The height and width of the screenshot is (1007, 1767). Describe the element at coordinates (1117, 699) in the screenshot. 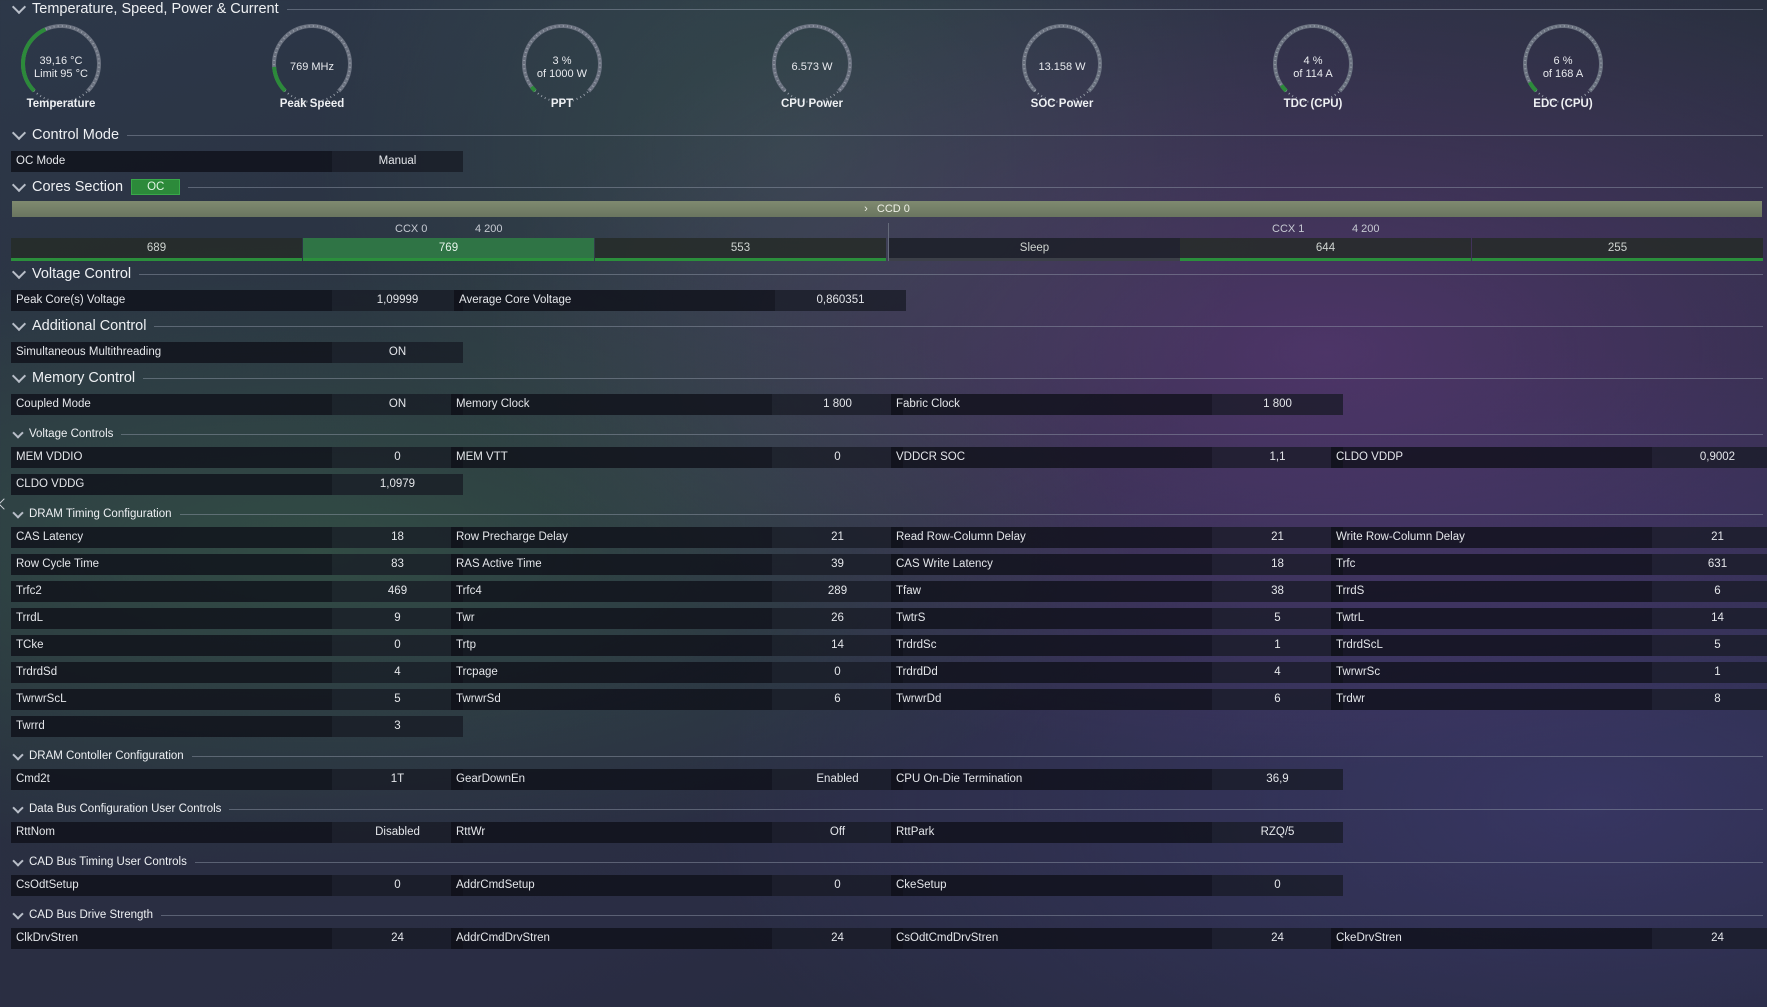

I see `setting-field: TwrwrDd 6` at that location.